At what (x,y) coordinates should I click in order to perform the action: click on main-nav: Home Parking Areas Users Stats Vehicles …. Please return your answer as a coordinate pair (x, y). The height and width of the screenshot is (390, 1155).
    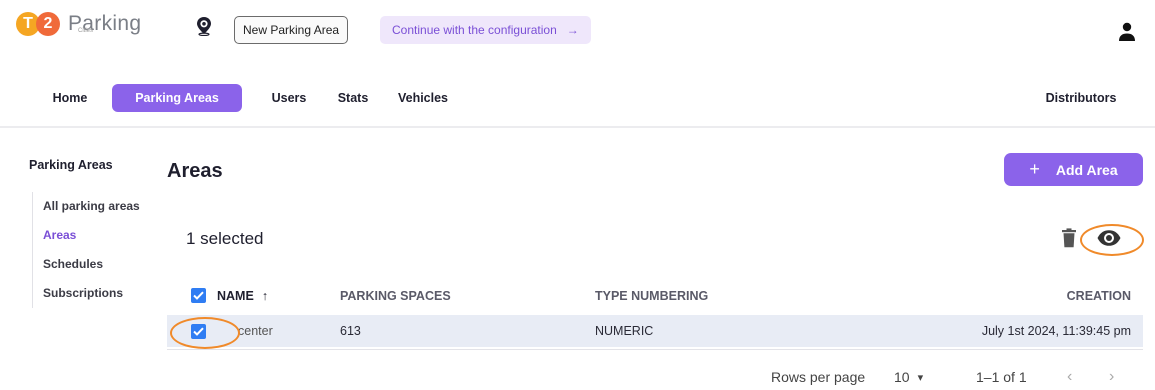
    Looking at the image, I should click on (577, 98).